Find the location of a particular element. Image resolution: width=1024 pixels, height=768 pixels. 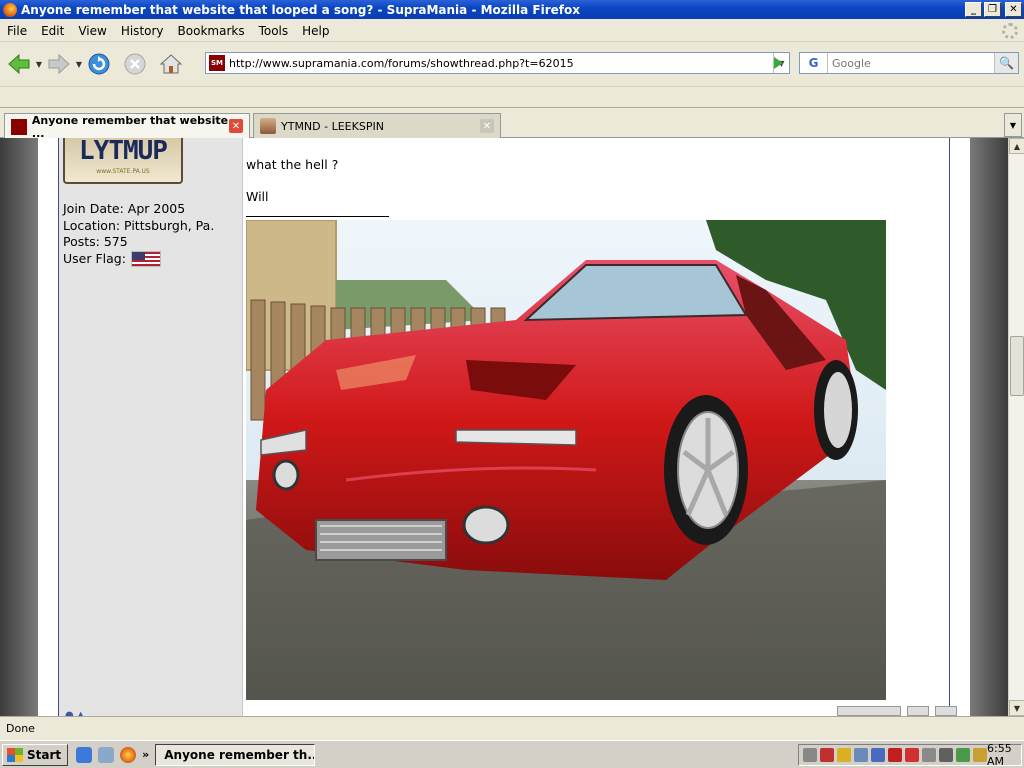

quote-button is located at coordinates (918, 711).